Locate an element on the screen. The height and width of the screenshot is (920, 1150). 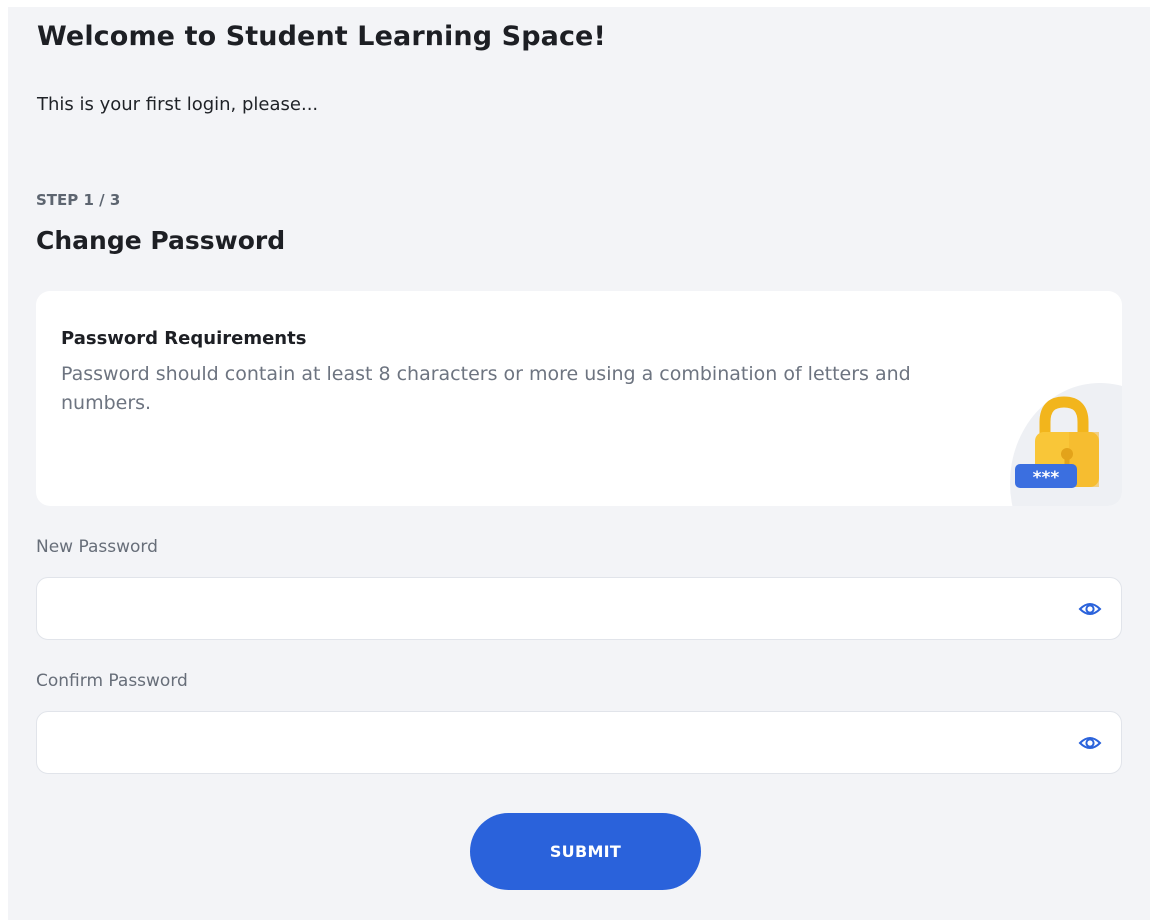
page-title: Welcome to Student Learning Space! is located at coordinates (321, 36).